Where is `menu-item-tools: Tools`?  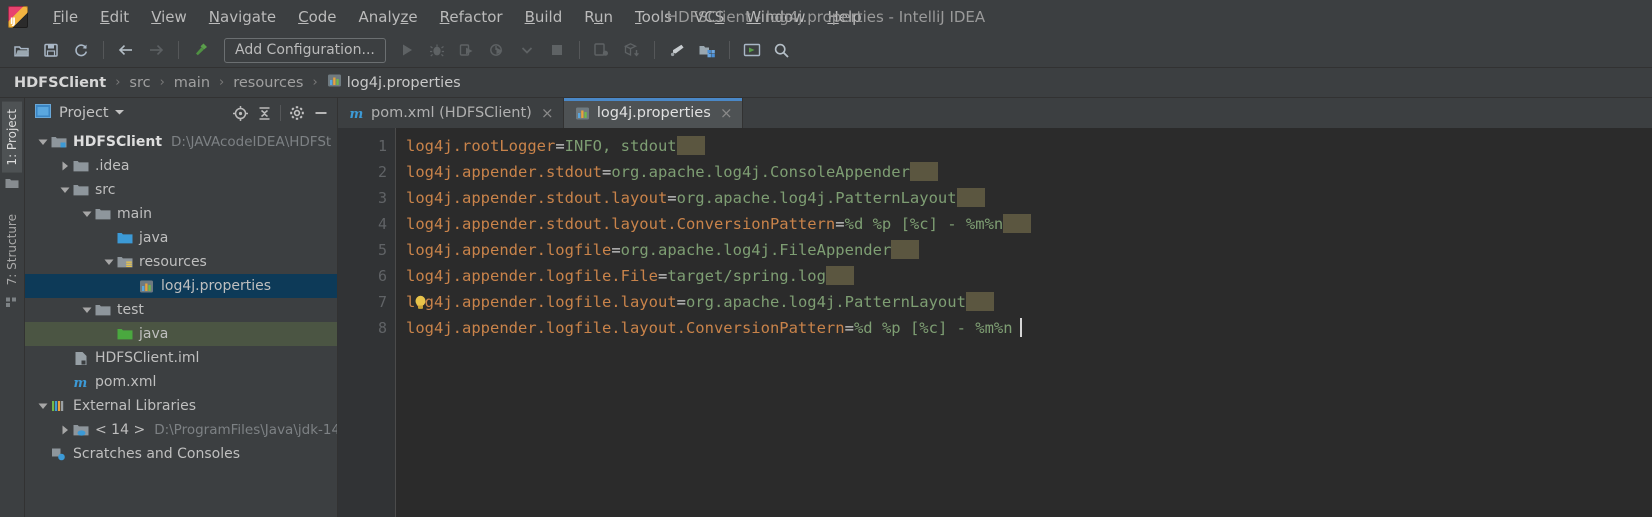 menu-item-tools: Tools is located at coordinates (653, 17).